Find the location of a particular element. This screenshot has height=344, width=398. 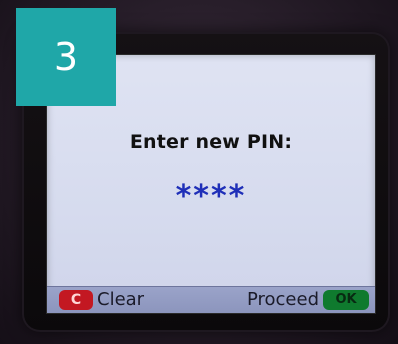

clear-label: Clear is located at coordinates (121, 299).